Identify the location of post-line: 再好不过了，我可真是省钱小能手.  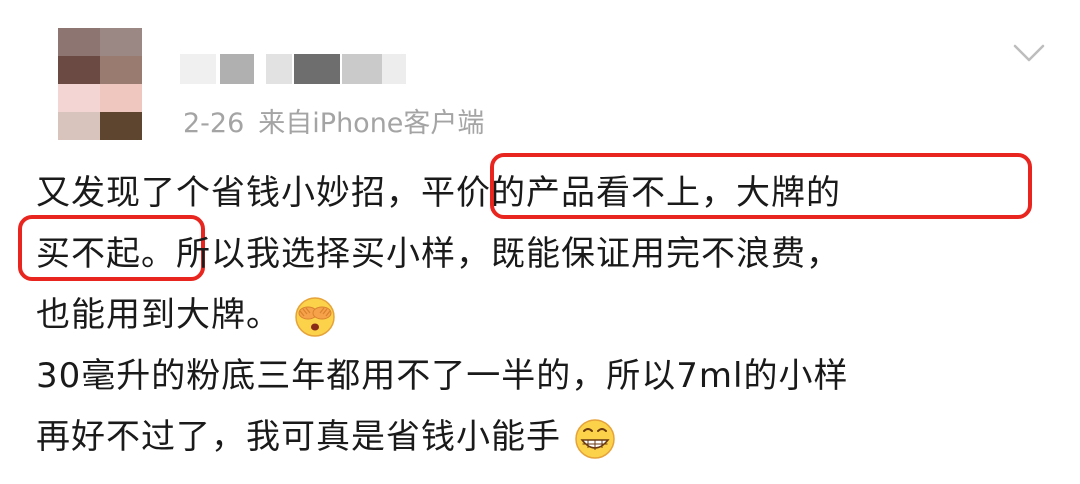
(298, 437).